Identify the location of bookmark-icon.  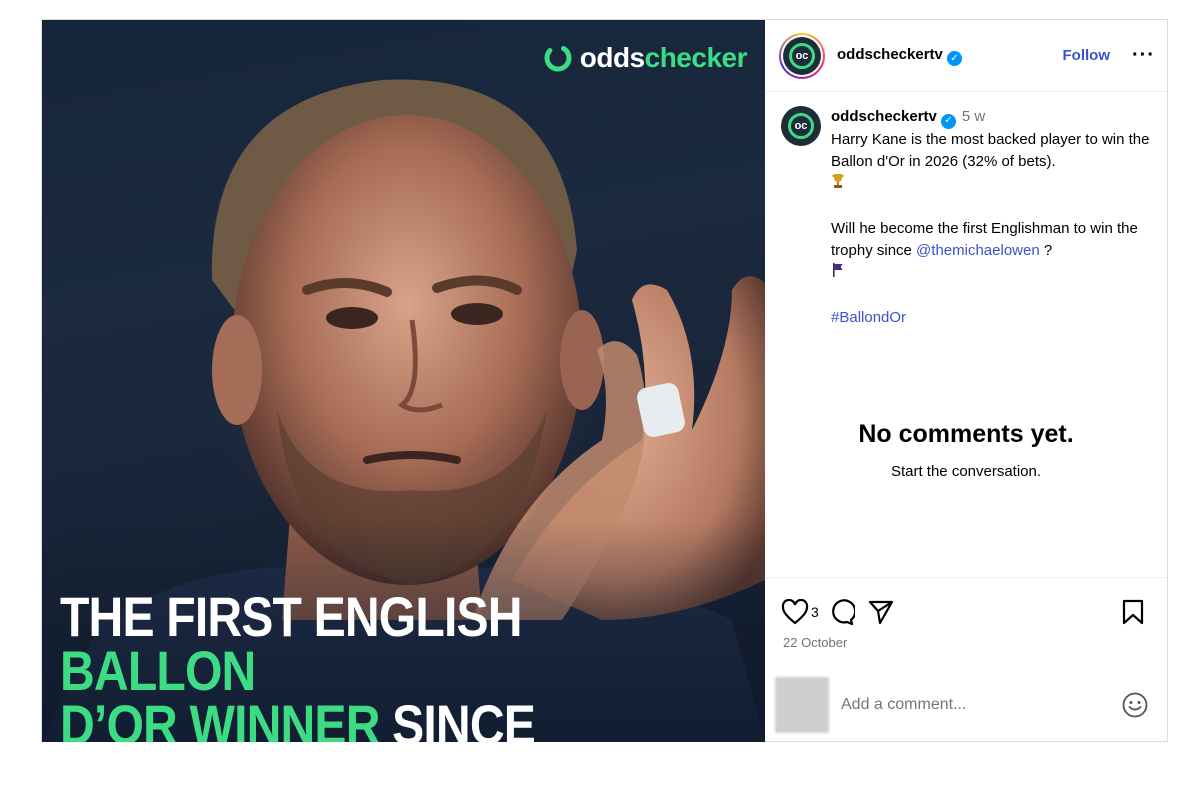
(1133, 612).